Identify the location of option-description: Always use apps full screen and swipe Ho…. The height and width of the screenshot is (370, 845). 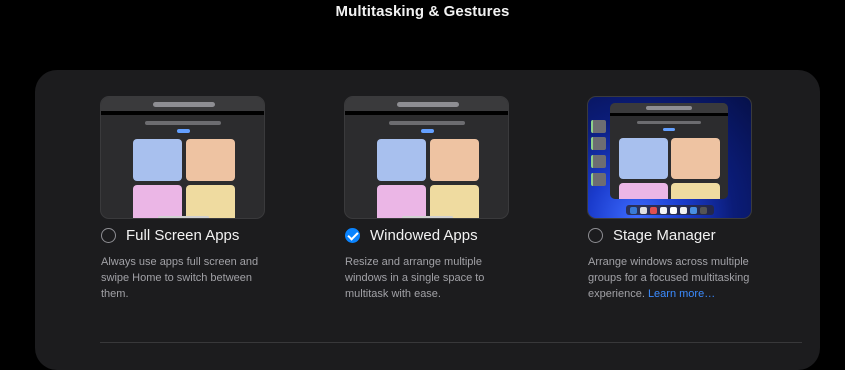
(180, 278).